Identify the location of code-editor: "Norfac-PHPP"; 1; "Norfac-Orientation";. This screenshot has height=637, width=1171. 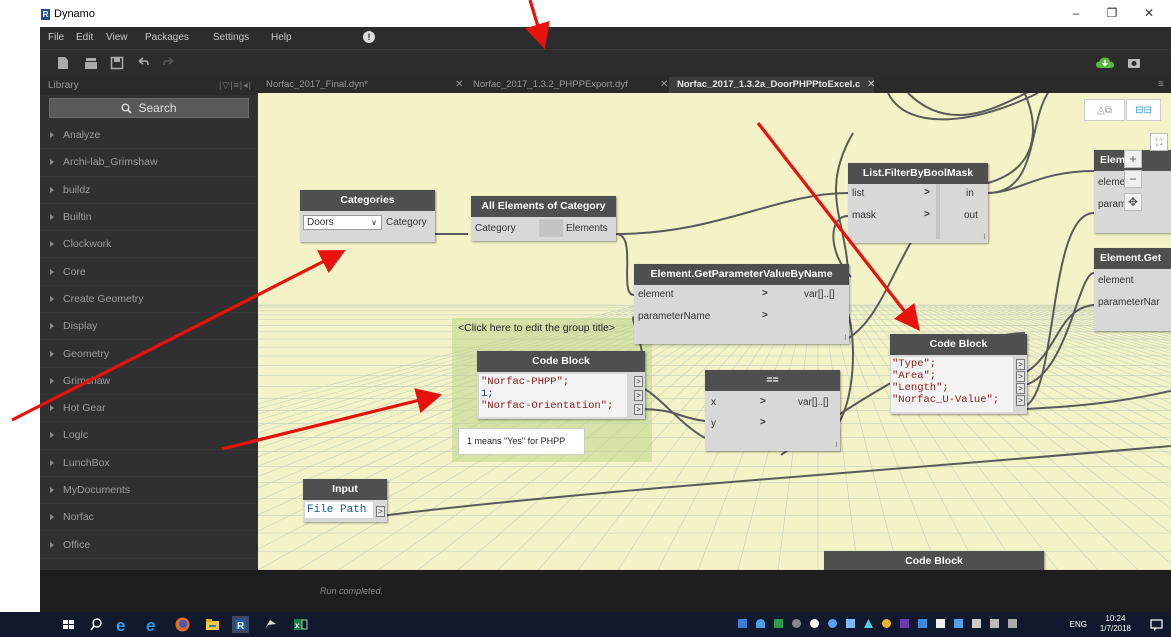
(553, 395).